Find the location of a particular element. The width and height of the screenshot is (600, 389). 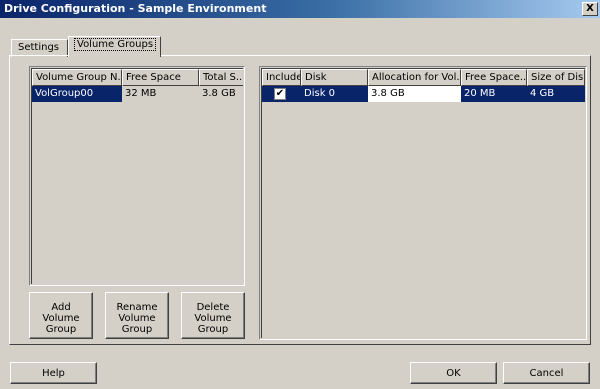

delete-volume-group-label-2: Volume is located at coordinates (213, 318).